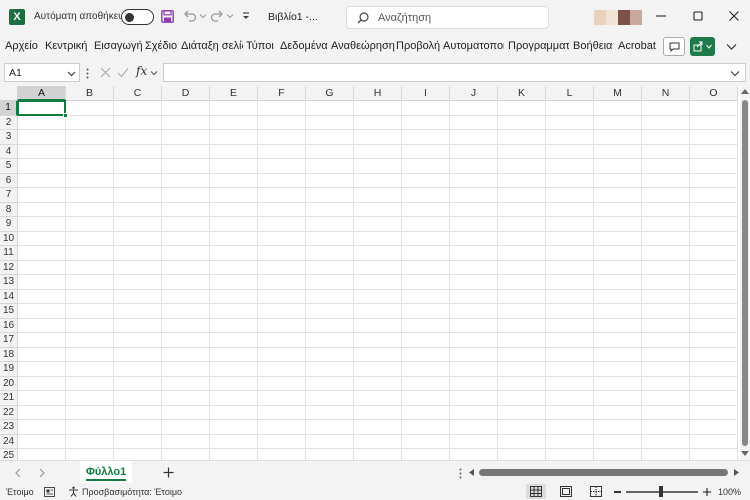 The height and width of the screenshot is (500, 750). Describe the element at coordinates (260, 46) in the screenshot. I see `tab-formulas: Τύποι` at that location.